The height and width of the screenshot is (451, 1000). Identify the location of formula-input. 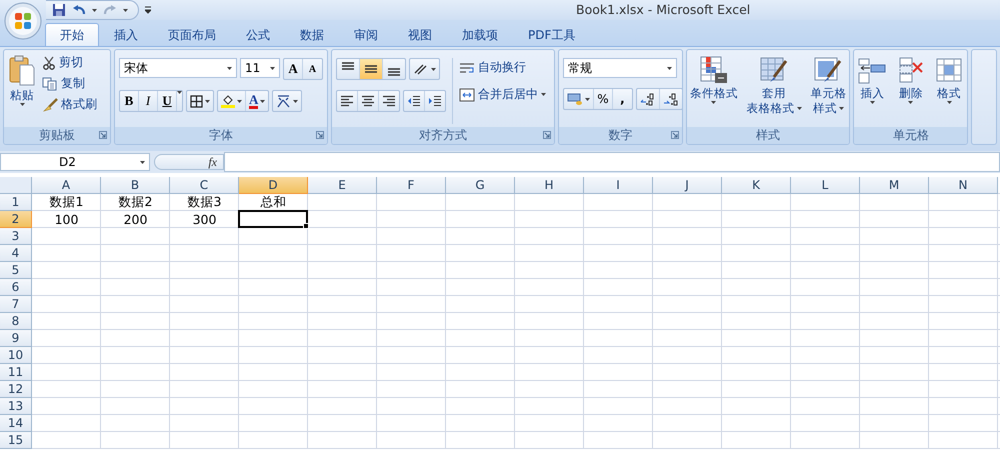
(612, 162).